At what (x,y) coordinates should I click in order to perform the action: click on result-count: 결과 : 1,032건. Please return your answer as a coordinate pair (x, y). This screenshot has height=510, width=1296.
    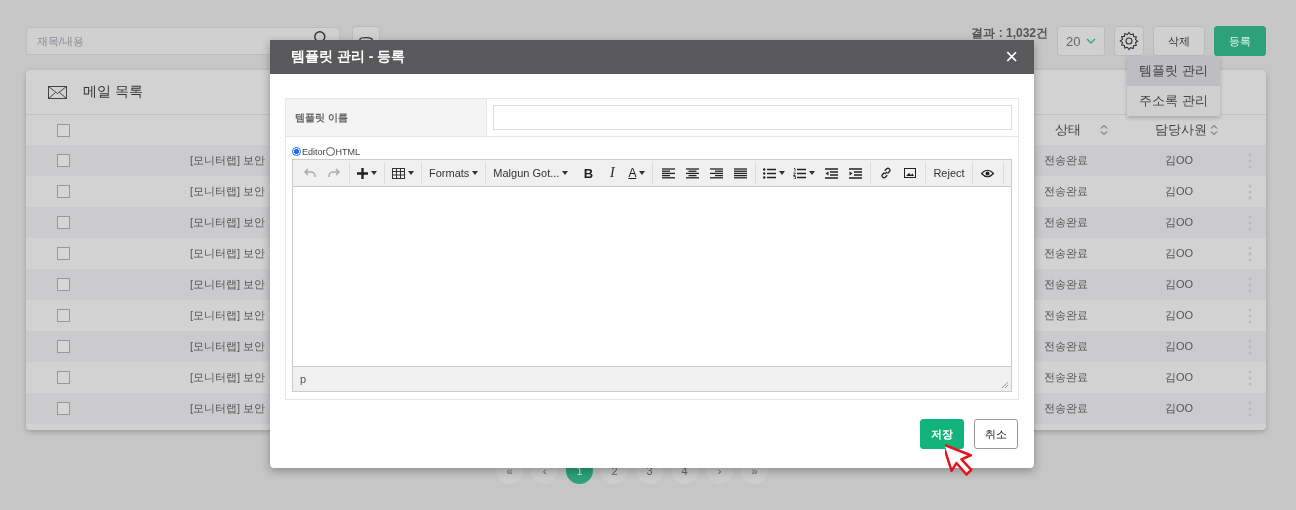
    Looking at the image, I should click on (1009, 33).